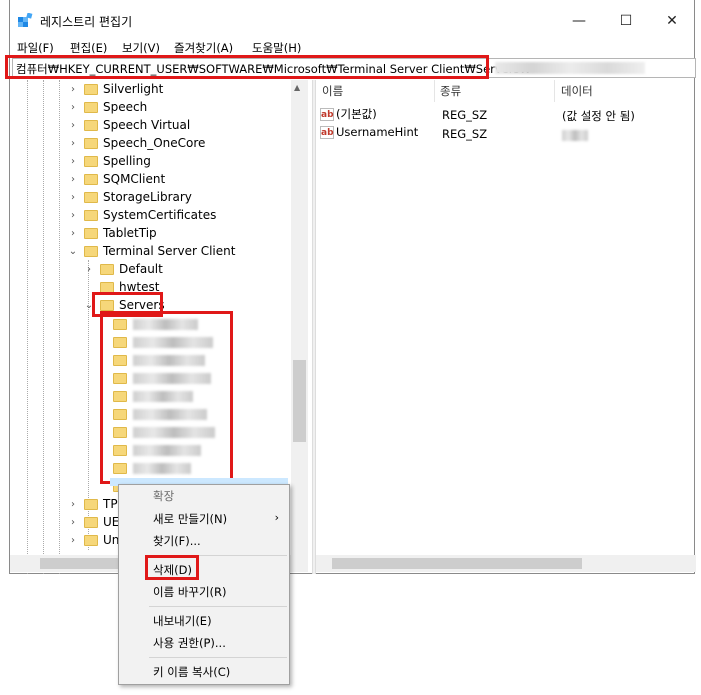 This screenshot has height=695, width=701. I want to click on menu-item-export: 내보내기(E), so click(182, 621).